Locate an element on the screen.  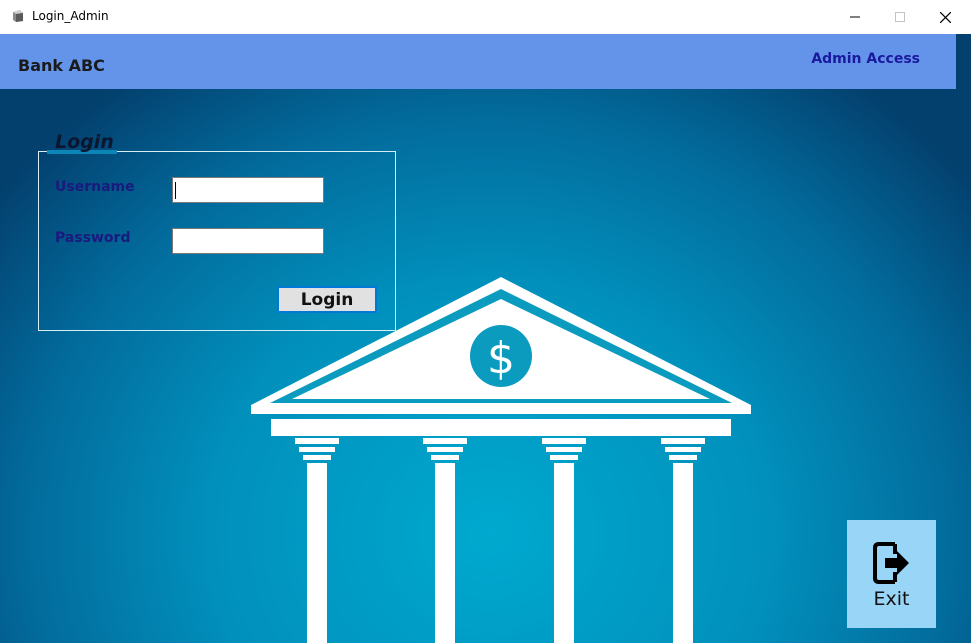
exit-label: Exit is located at coordinates (891, 599).